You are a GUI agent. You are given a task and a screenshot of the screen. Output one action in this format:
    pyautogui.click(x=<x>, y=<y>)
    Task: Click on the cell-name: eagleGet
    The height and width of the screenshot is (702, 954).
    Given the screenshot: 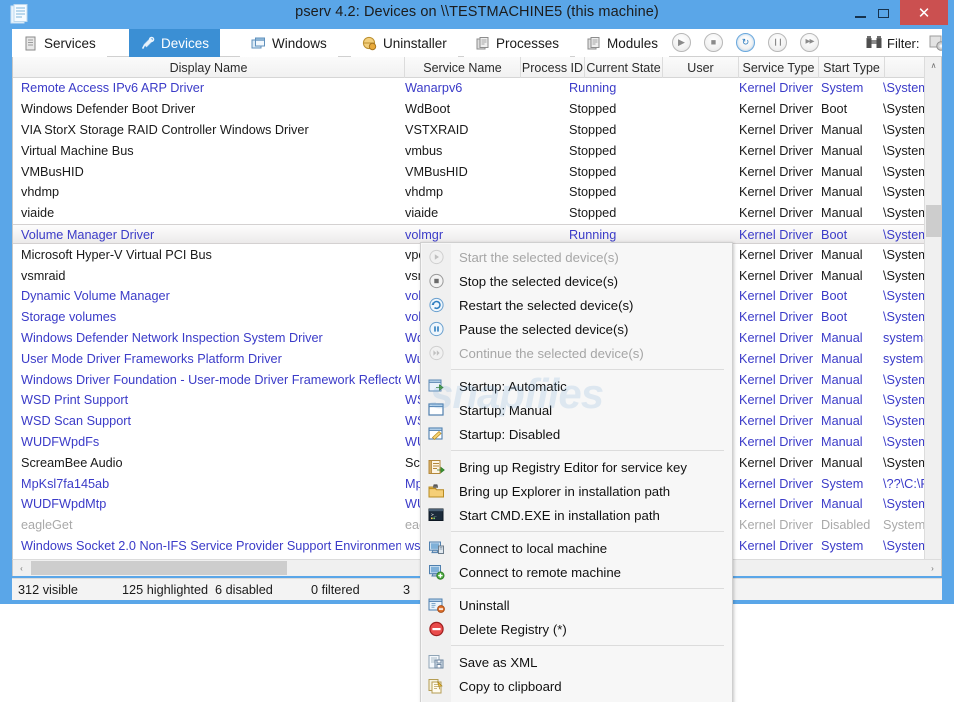 What is the action you would take?
    pyautogui.click(x=47, y=525)
    